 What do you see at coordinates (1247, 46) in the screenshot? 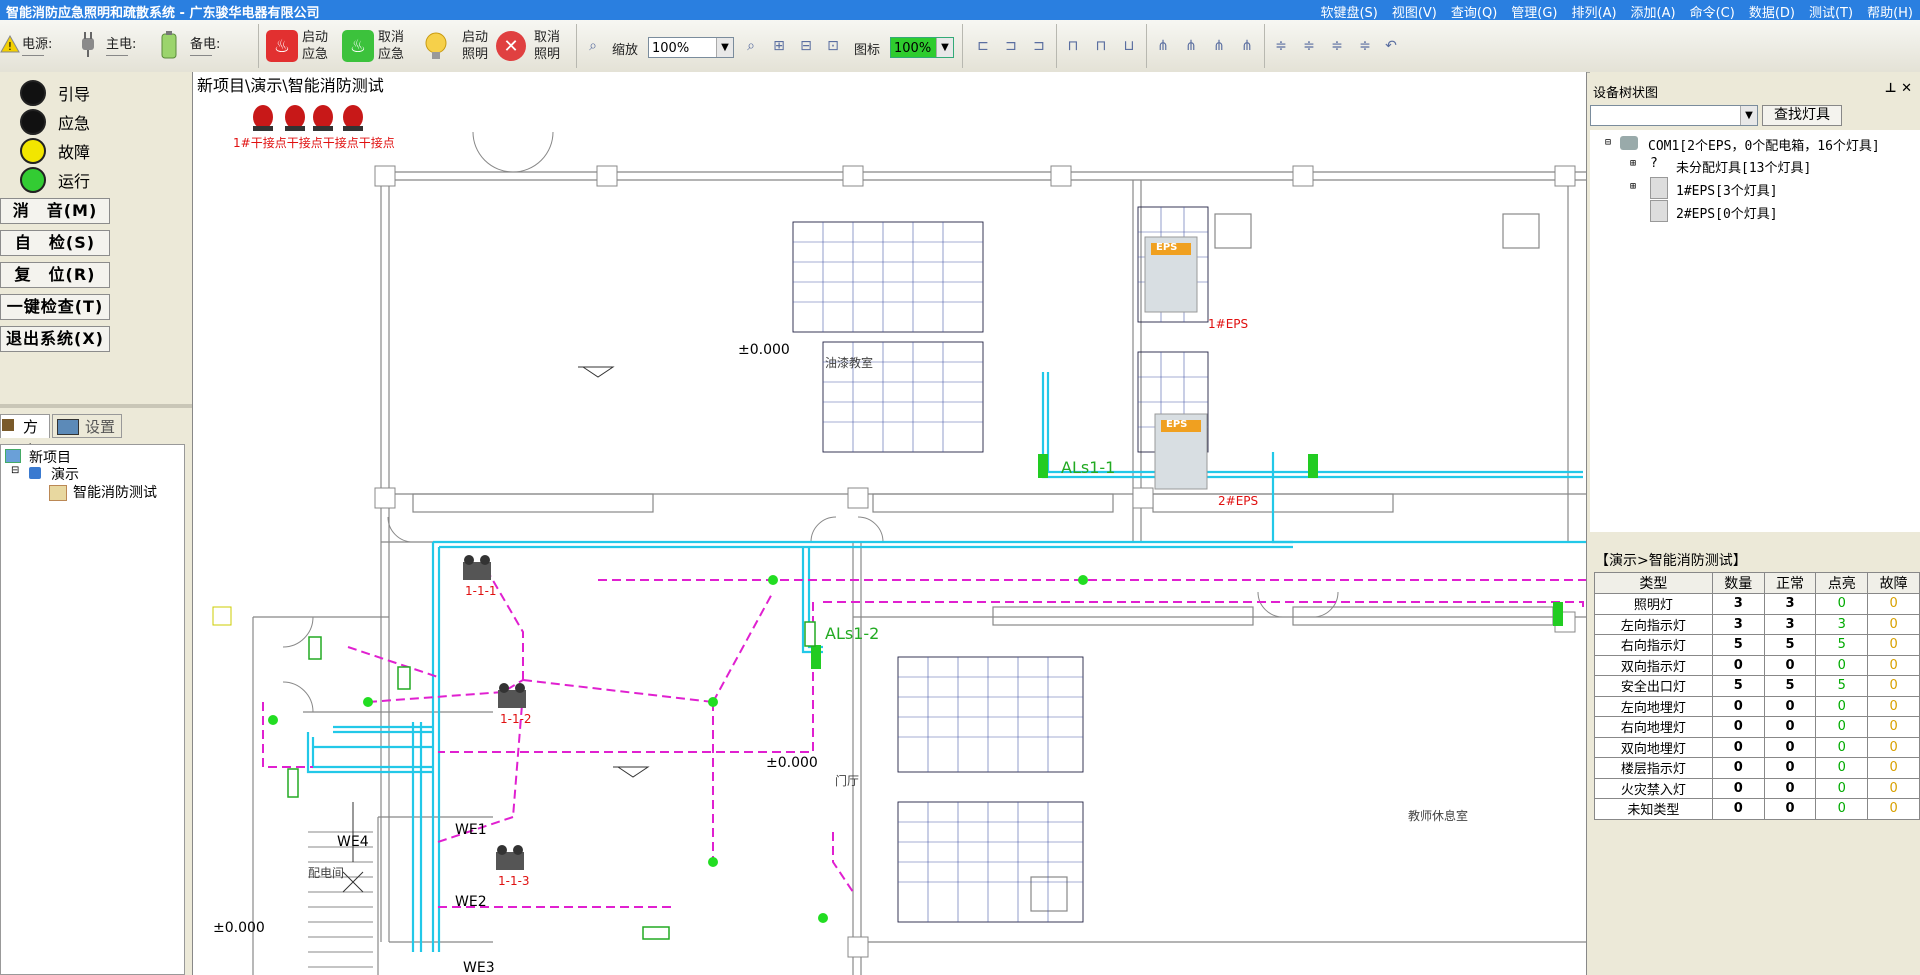
I see `distribute-right-icon: ⋔` at bounding box center [1247, 46].